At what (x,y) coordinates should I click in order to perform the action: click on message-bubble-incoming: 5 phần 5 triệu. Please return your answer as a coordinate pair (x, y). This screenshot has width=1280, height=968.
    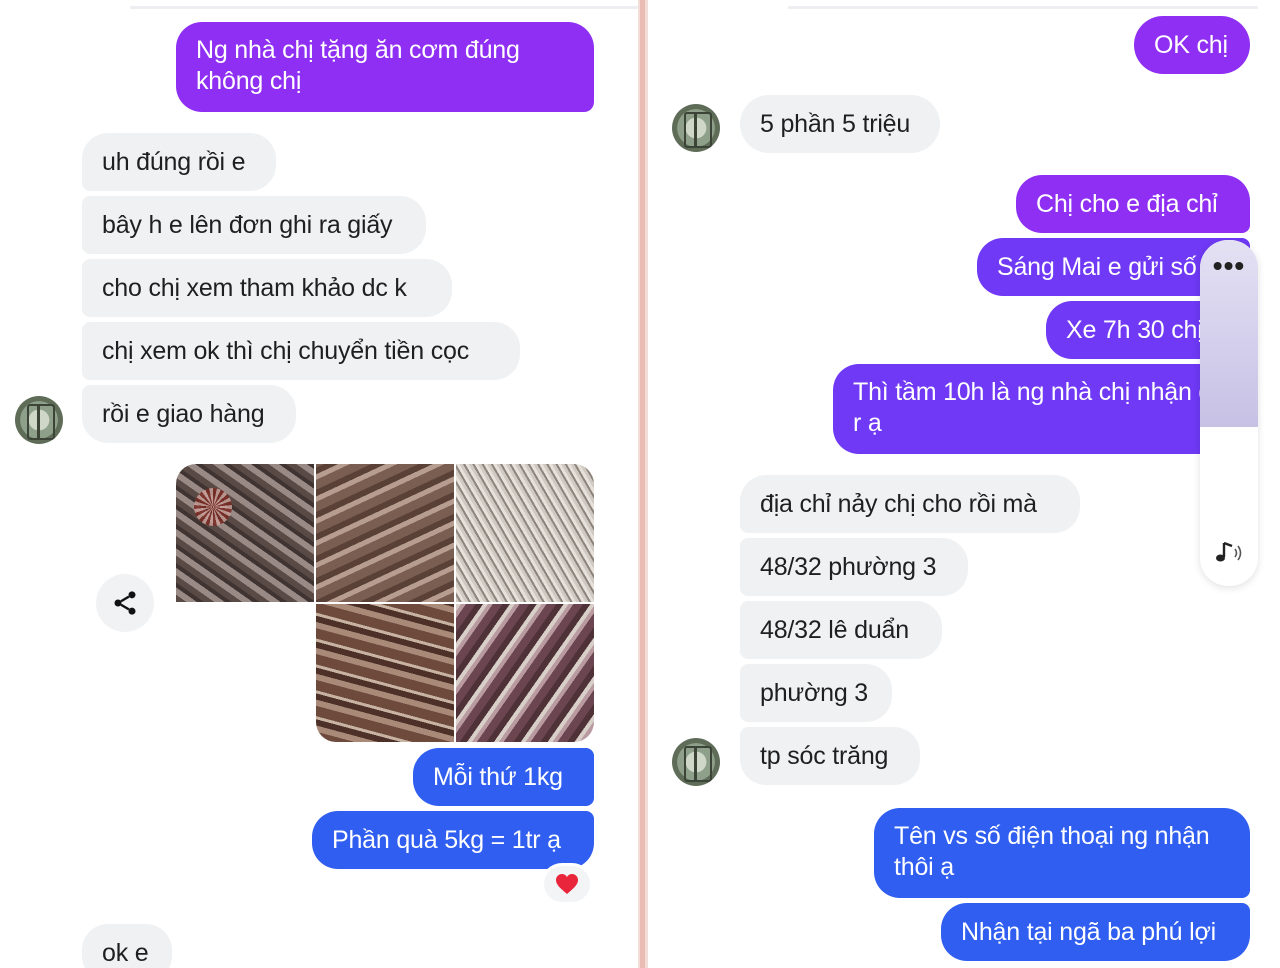
    Looking at the image, I should click on (840, 124).